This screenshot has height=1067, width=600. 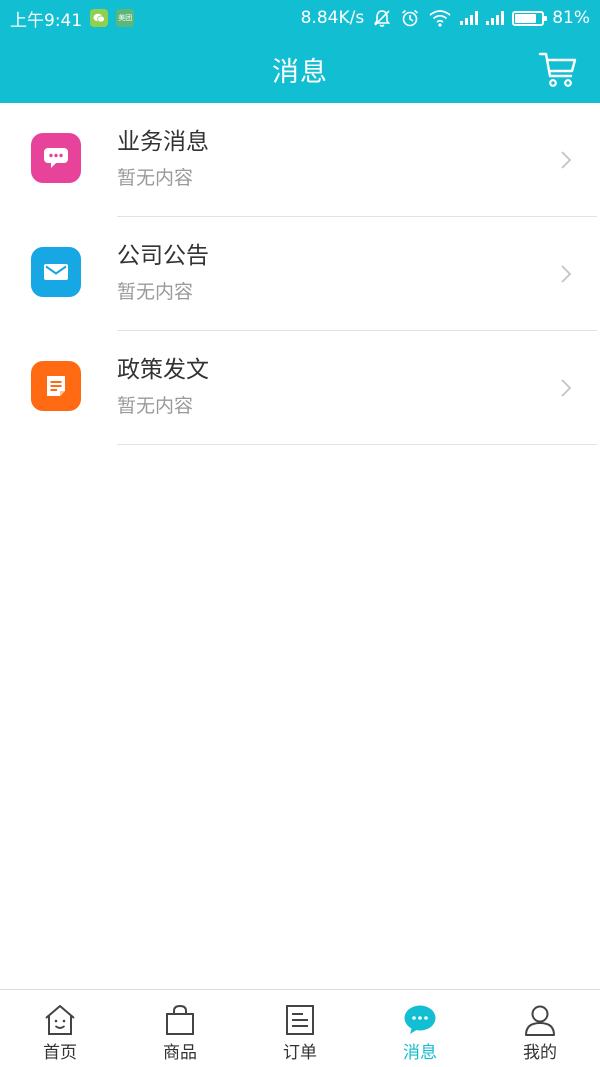 I want to click on wifi-icon, so click(x=440, y=18).